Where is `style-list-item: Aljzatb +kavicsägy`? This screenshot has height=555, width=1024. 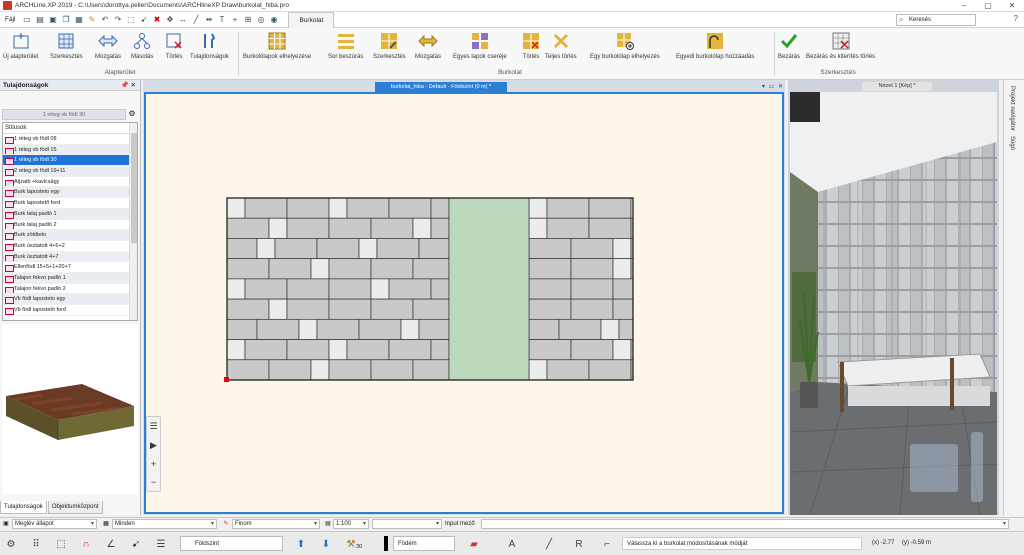 style-list-item: Aljzatb +kavicsägy is located at coordinates (66, 182).